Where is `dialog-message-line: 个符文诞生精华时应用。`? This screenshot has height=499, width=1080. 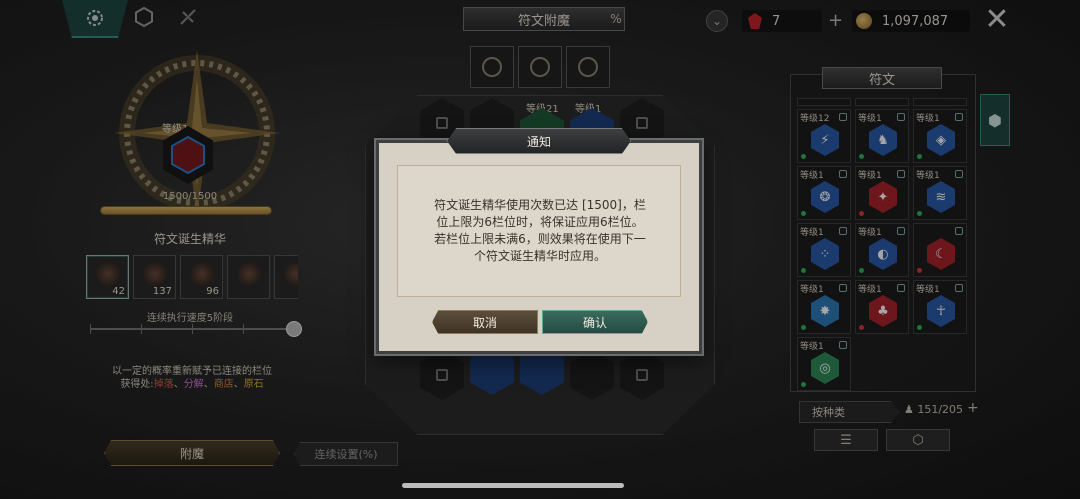 dialog-message-line: 个符文诞生精华时应用。 is located at coordinates (539, 256).